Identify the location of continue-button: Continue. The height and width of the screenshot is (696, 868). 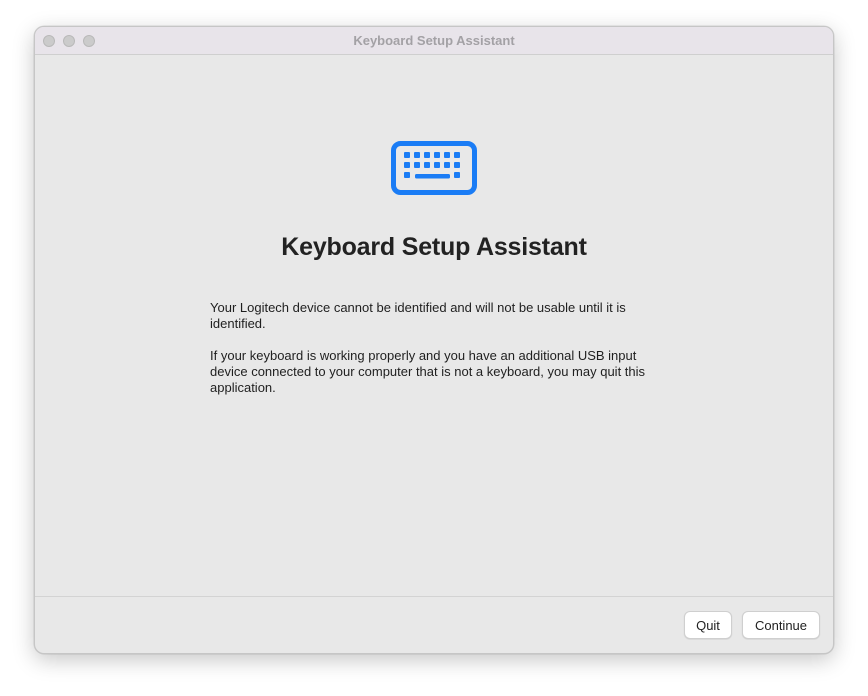
(781, 625).